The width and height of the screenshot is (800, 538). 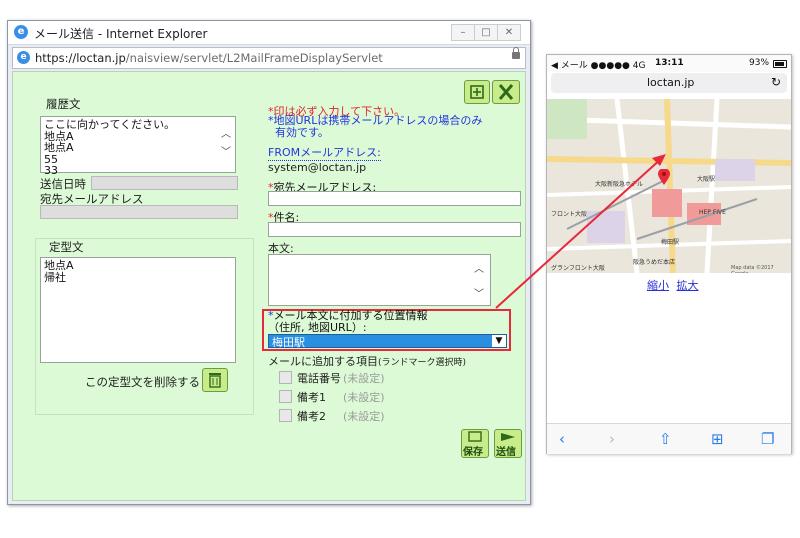 I want to click on scroll-down-icon: ﹀, so click(x=226, y=150).